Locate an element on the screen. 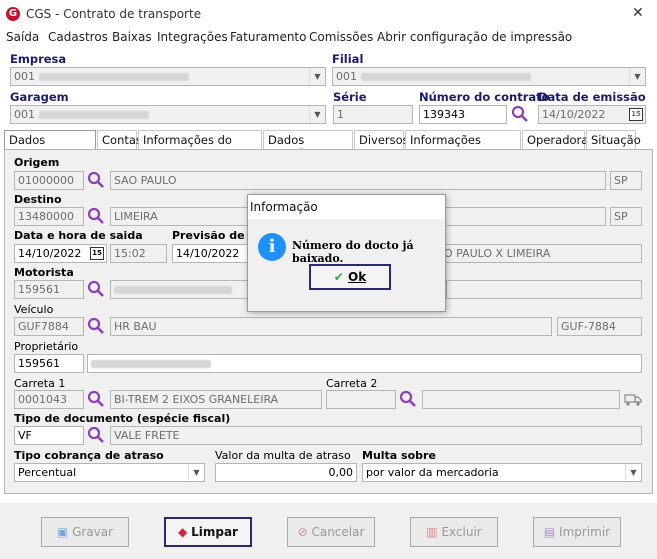 Image resolution: width=657 pixels, height=559 pixels. cancel-icon: ⊘ is located at coordinates (302, 532).